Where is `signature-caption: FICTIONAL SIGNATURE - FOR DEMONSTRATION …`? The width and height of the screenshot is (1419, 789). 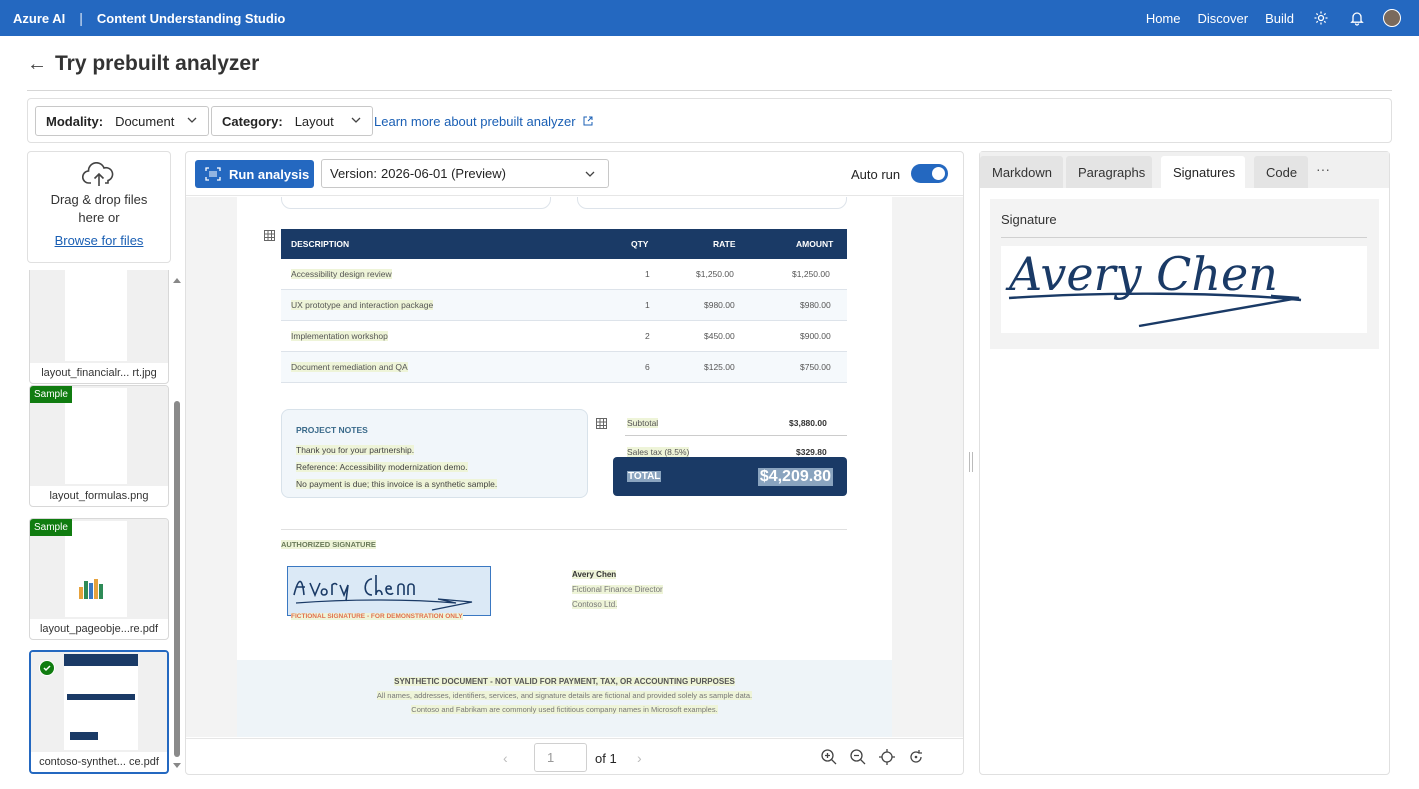 signature-caption: FICTIONAL SIGNATURE - FOR DEMONSTRATION … is located at coordinates (377, 616).